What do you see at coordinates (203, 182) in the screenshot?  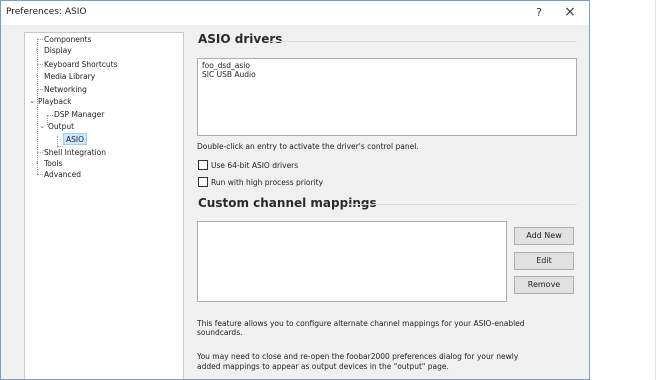 I see `high-priority-checkbox` at bounding box center [203, 182].